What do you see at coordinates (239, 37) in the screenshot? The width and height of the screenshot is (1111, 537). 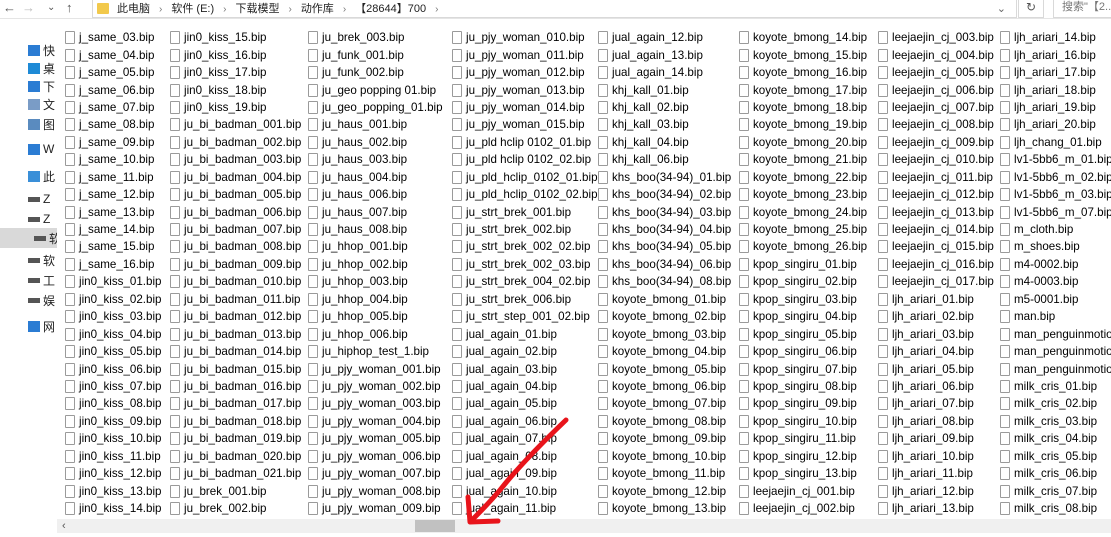 I see `file-item: jin0_kiss_15.bip` at bounding box center [239, 37].